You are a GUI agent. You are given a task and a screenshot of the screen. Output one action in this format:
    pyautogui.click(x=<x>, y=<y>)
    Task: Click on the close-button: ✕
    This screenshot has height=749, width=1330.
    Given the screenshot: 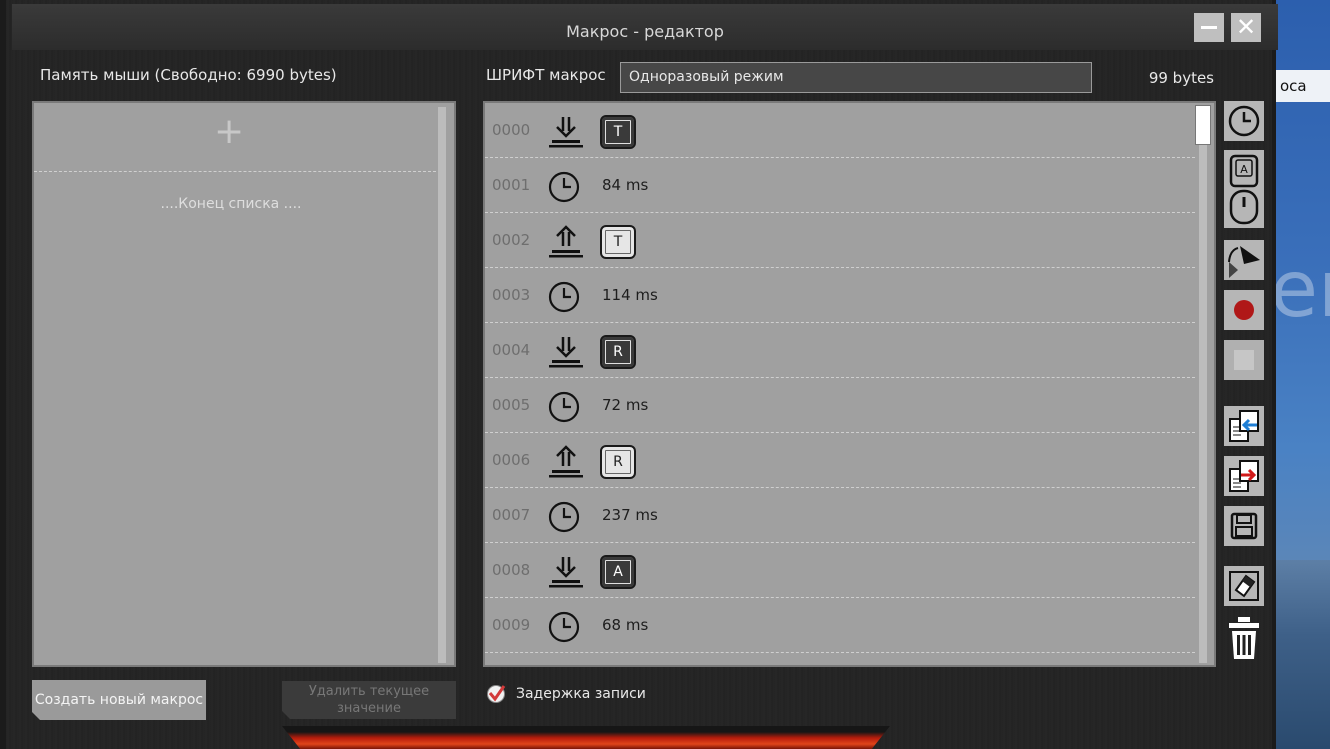 What is the action you would take?
    pyautogui.click(x=1246, y=27)
    